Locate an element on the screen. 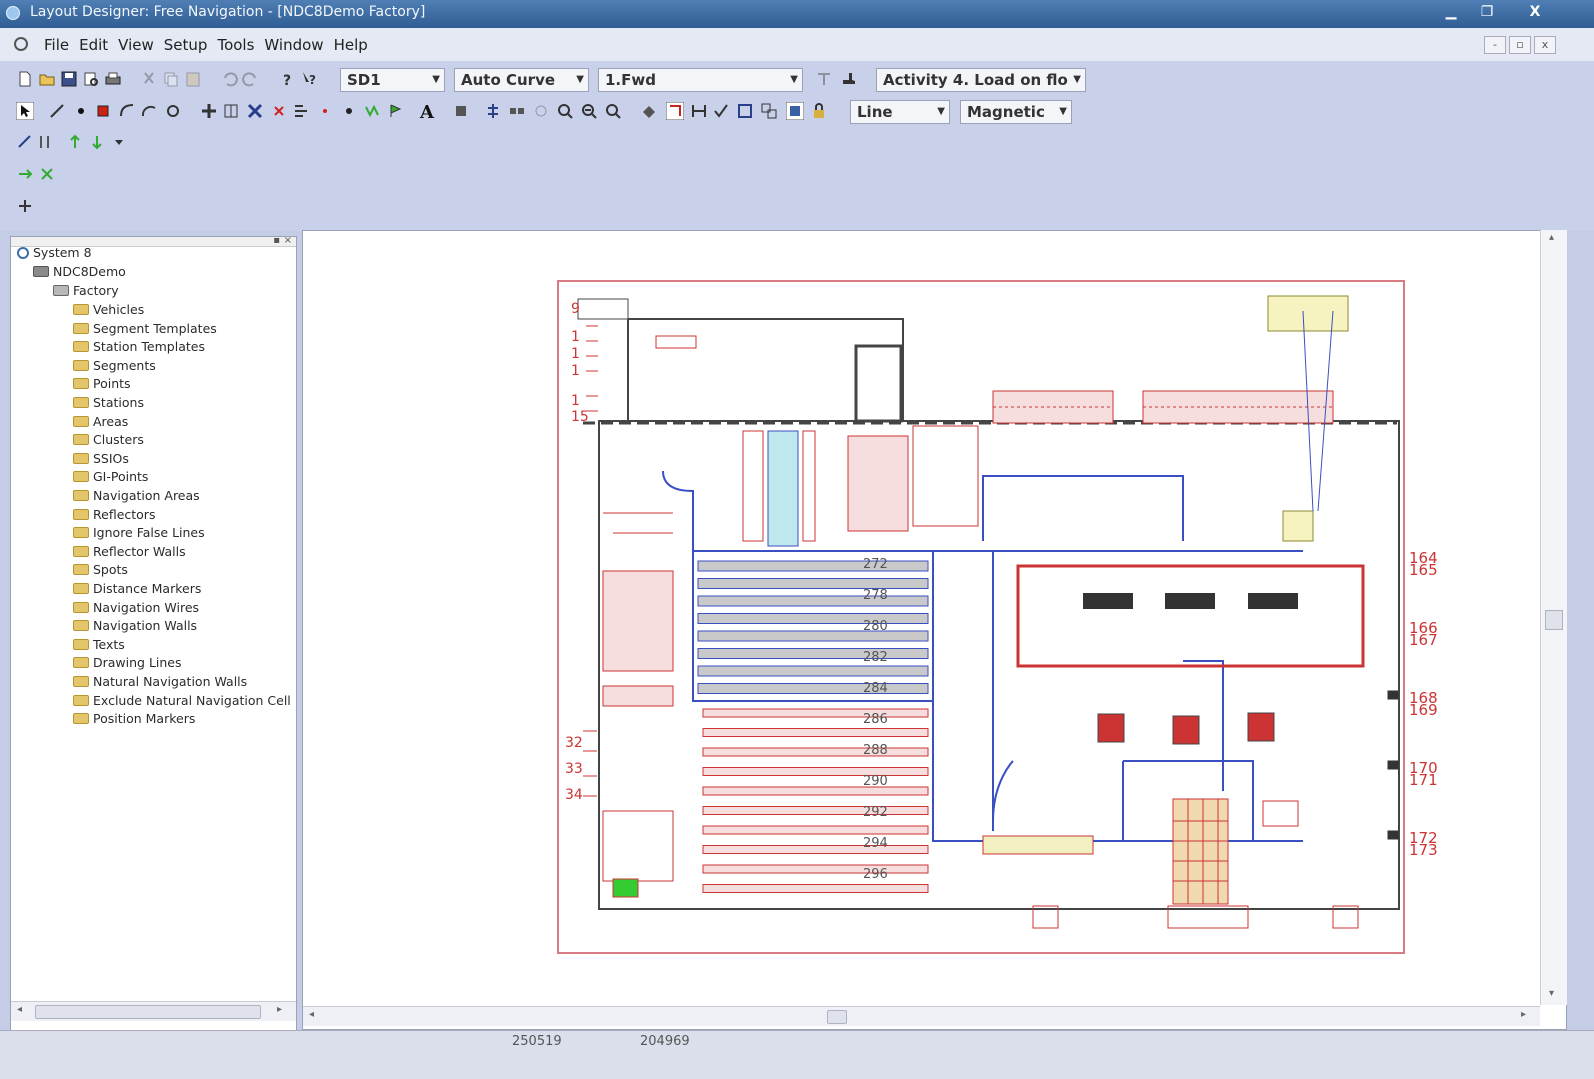 Image resolution: width=1594 pixels, height=1079 pixels. save-icon is located at coordinates (69, 79).